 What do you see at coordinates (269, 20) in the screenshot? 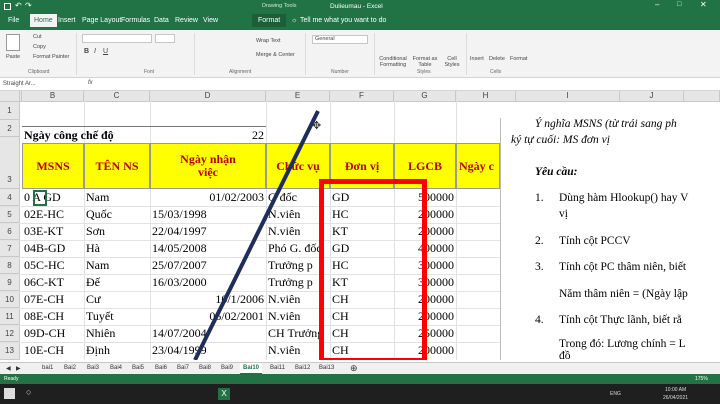
I see `tab-format: Format` at bounding box center [269, 20].